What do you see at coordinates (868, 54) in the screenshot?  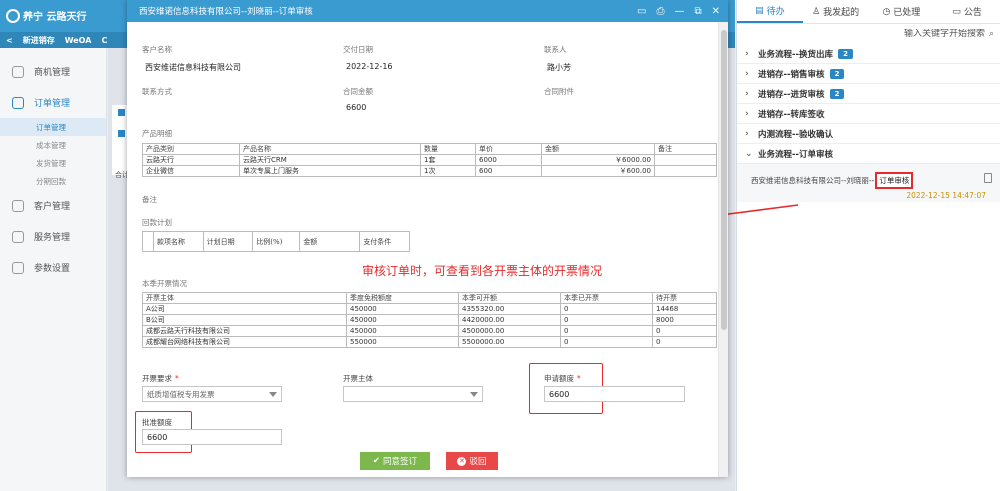 I see `group-exchange-outbound: › 业务流程--换货出库 2` at bounding box center [868, 54].